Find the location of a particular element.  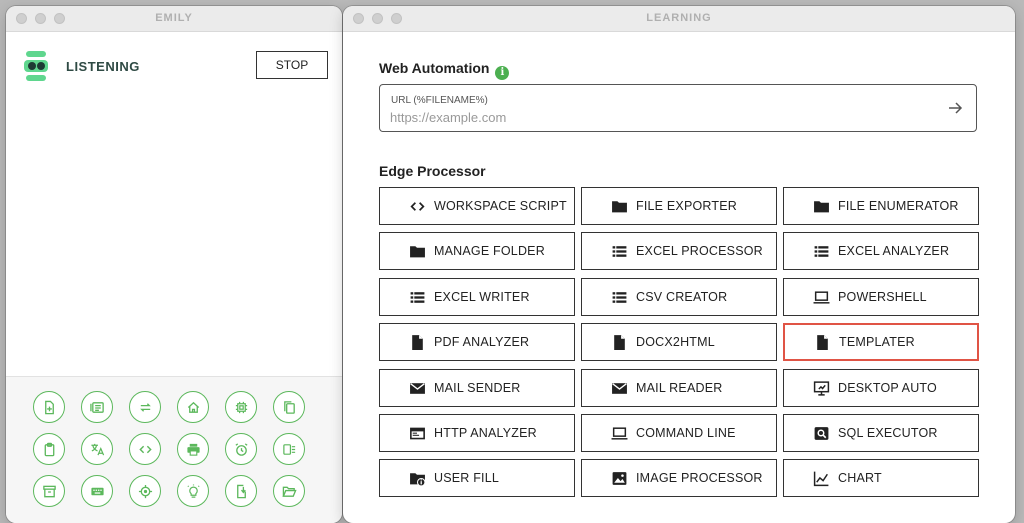

edge-processor-button-label: CSV CREATOR is located at coordinates (682, 297).